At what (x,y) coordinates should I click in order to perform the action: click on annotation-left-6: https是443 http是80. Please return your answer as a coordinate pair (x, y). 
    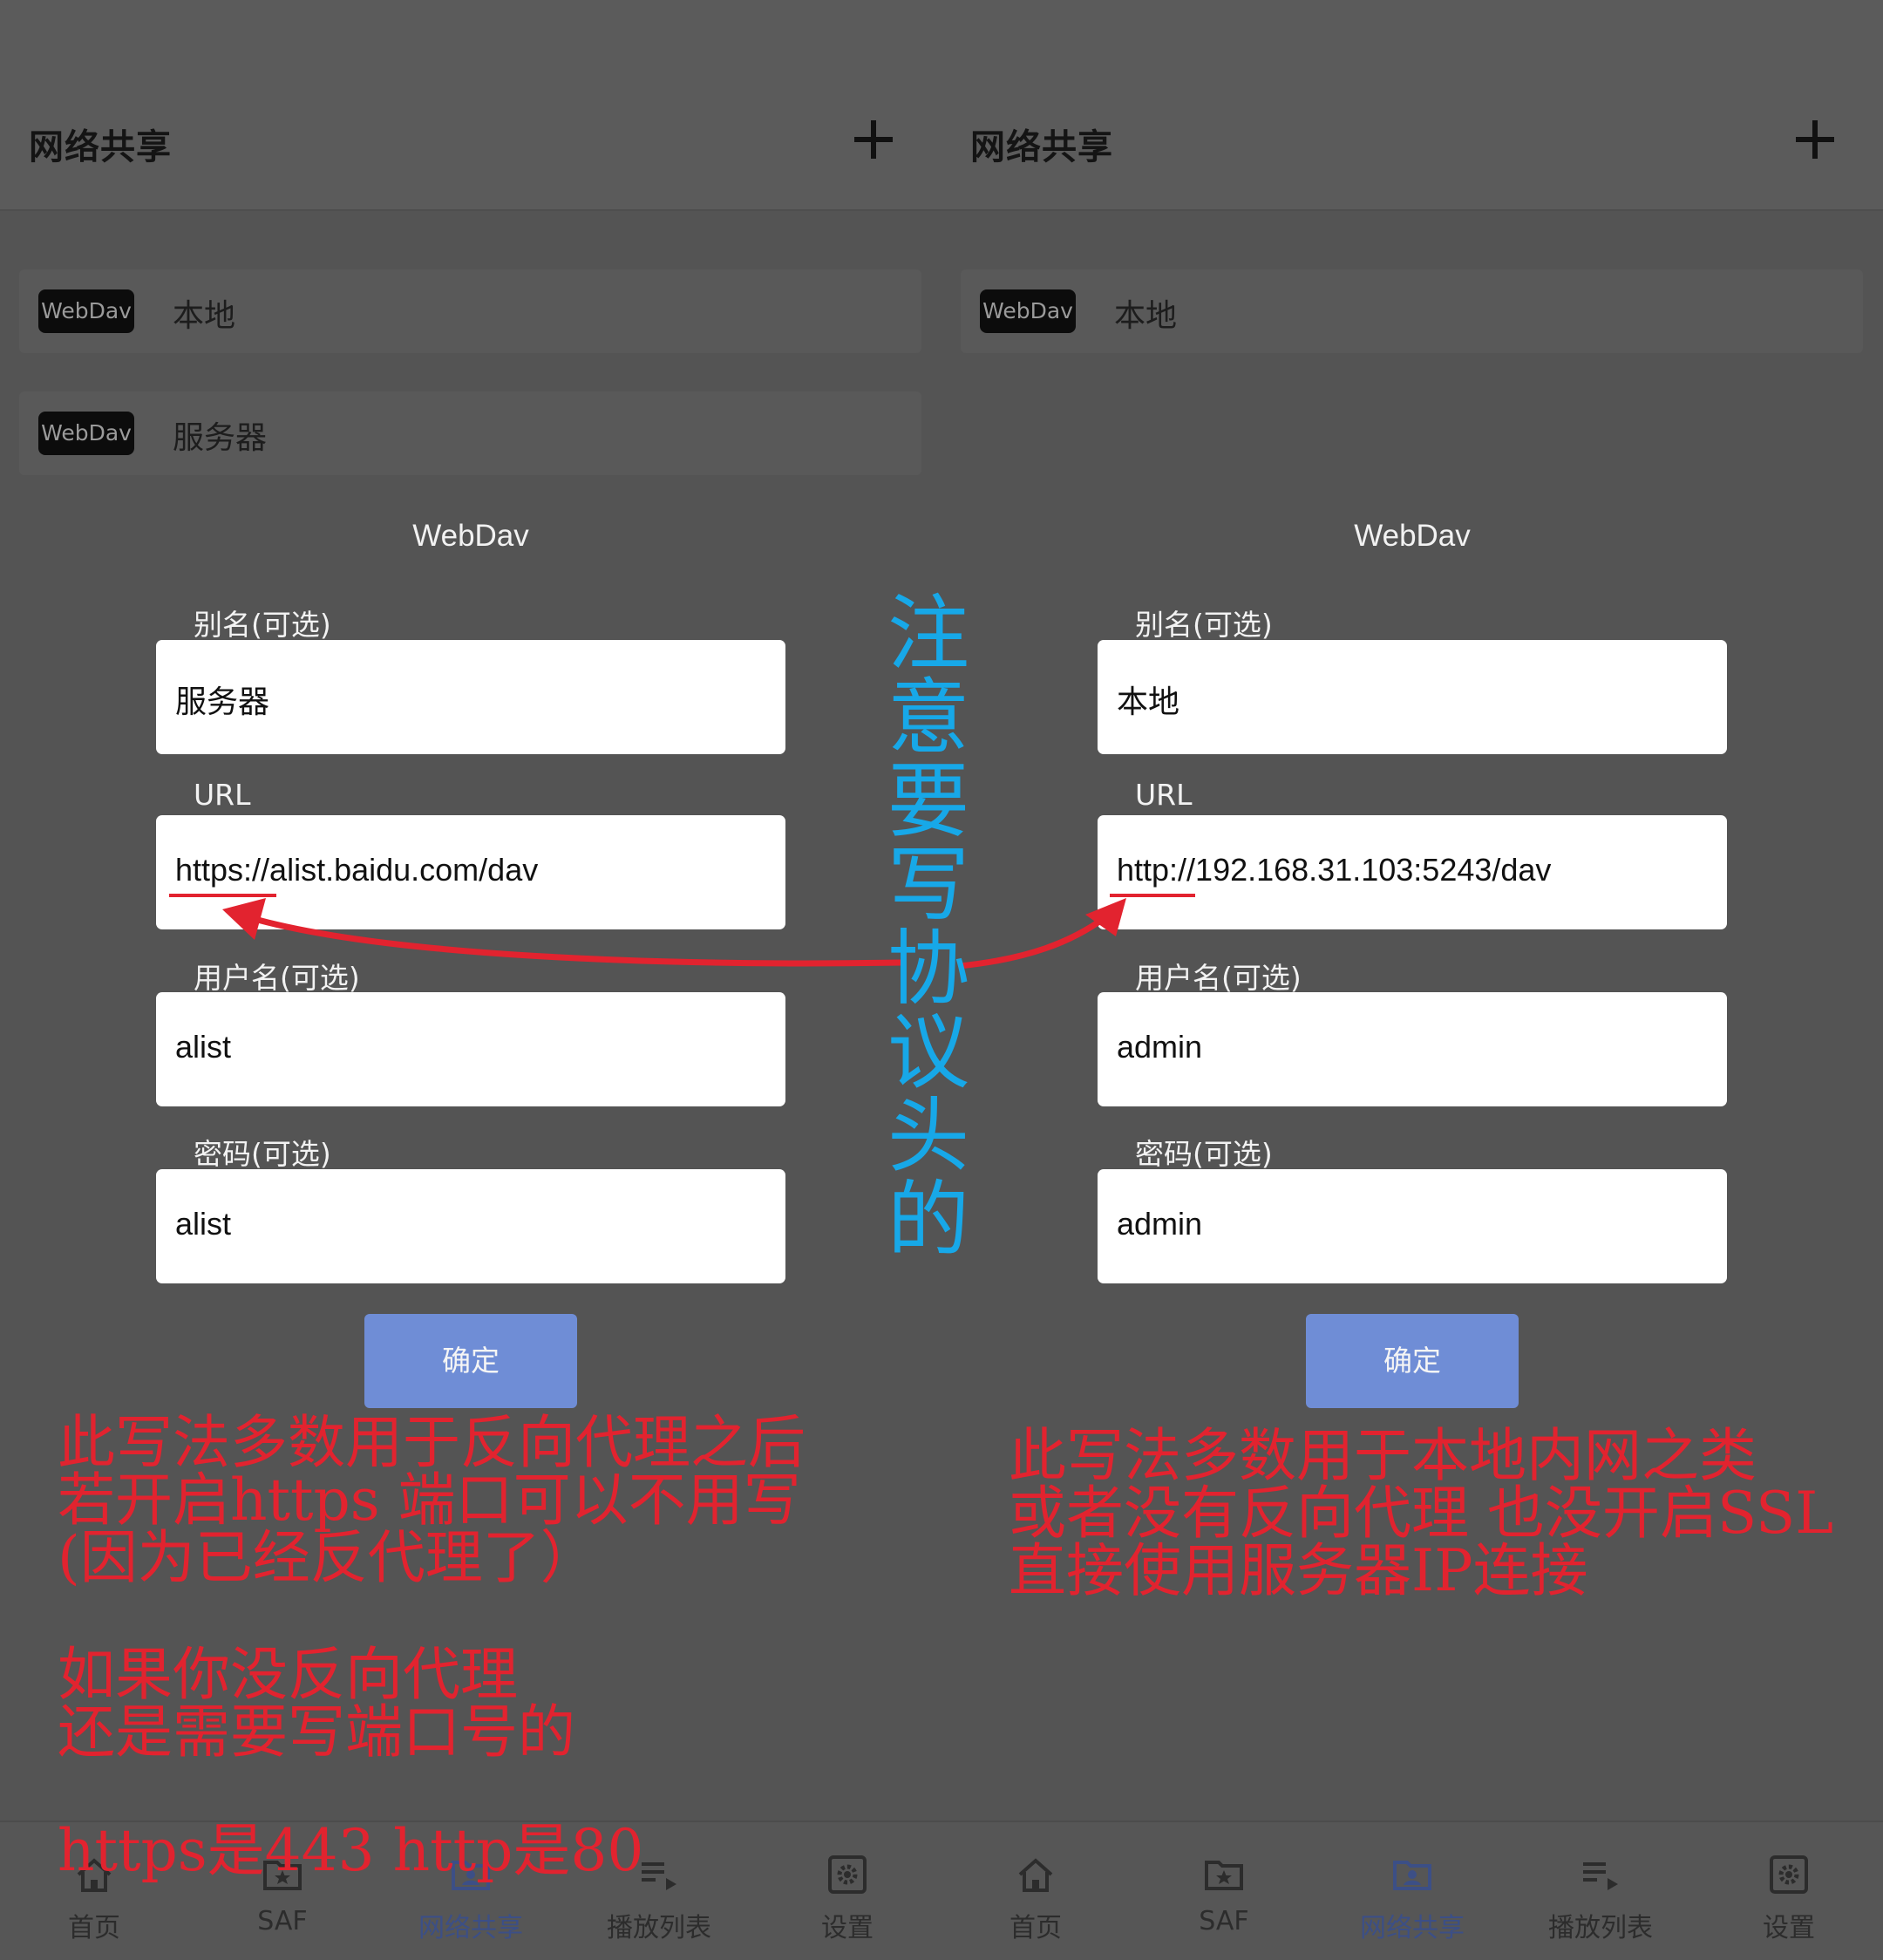
    Looking at the image, I should click on (351, 1850).